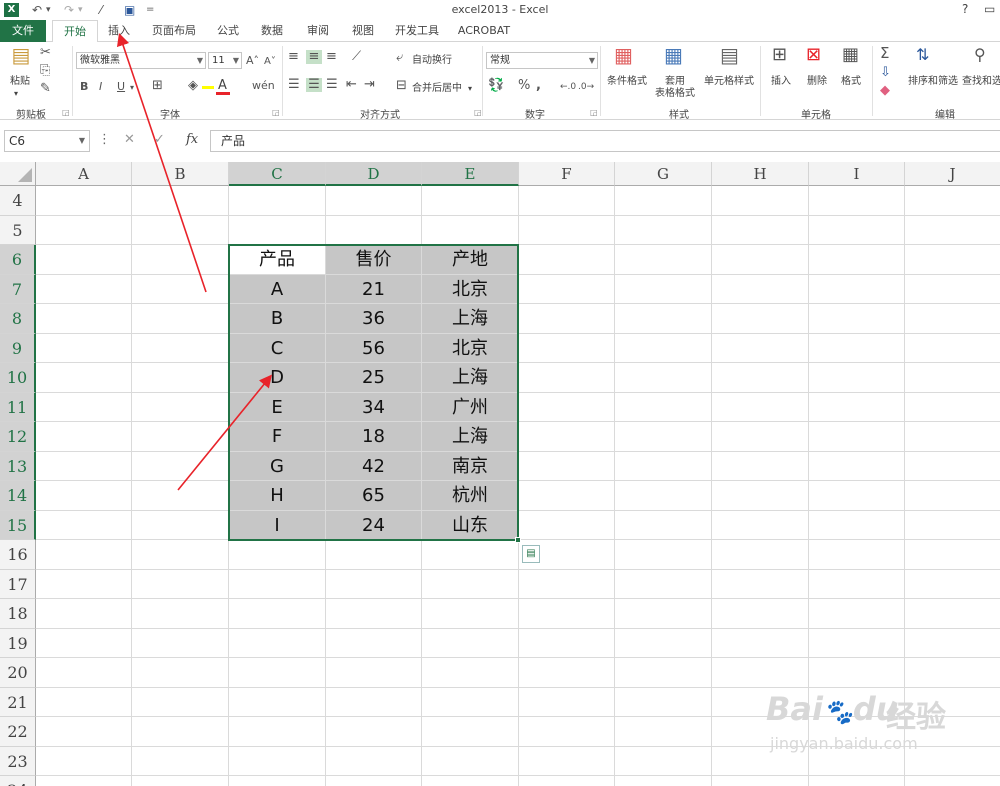  What do you see at coordinates (193, 86) in the screenshot?
I see `fill-color-icon: ◈` at bounding box center [193, 86].